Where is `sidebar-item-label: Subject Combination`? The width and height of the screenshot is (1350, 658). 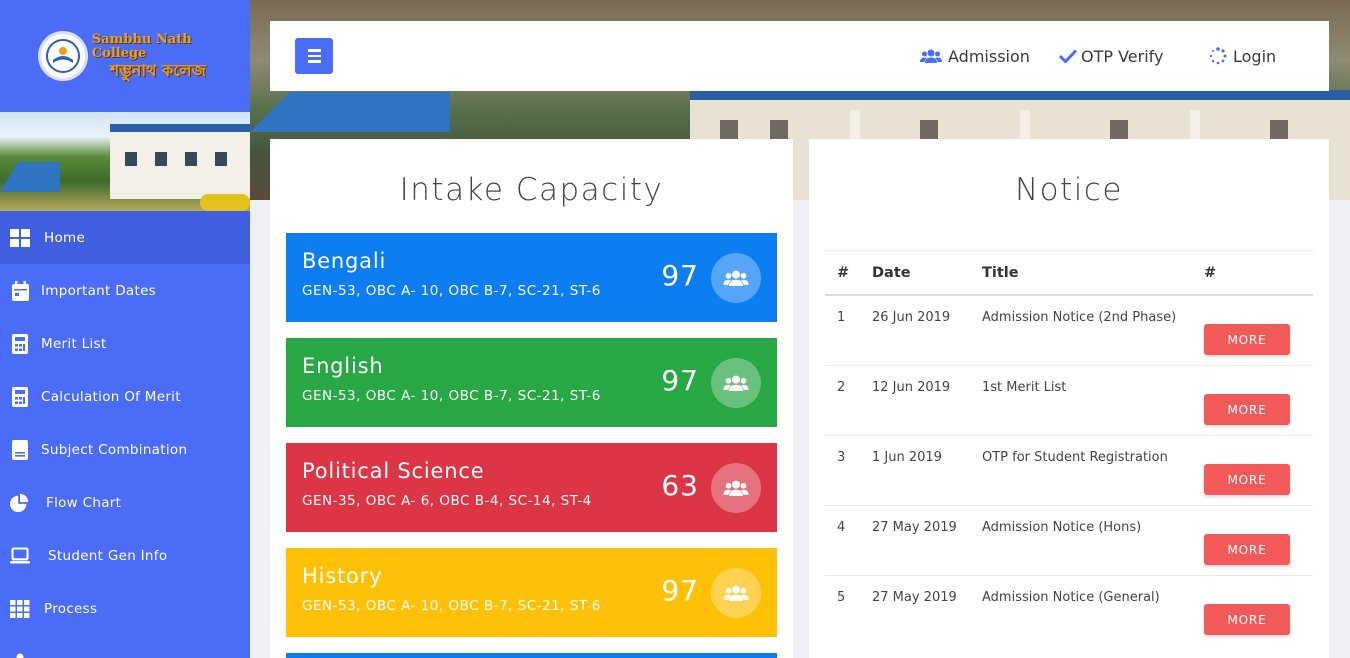 sidebar-item-label: Subject Combination is located at coordinates (114, 449).